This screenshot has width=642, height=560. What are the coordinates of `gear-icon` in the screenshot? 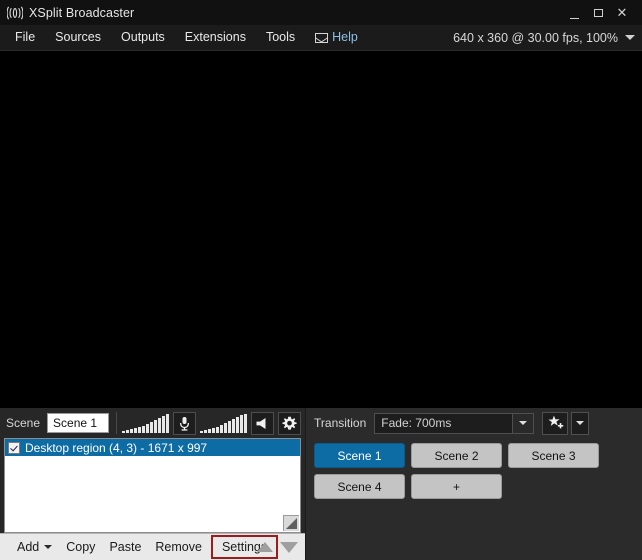 It's located at (289, 423).